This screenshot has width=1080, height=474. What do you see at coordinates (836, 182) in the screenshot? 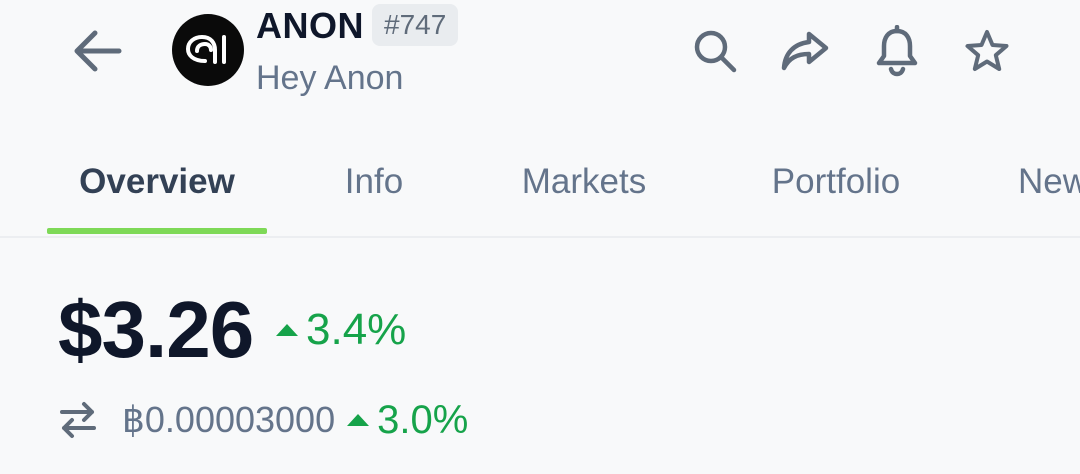
I see `tab-portfolio: Portfolio` at bounding box center [836, 182].